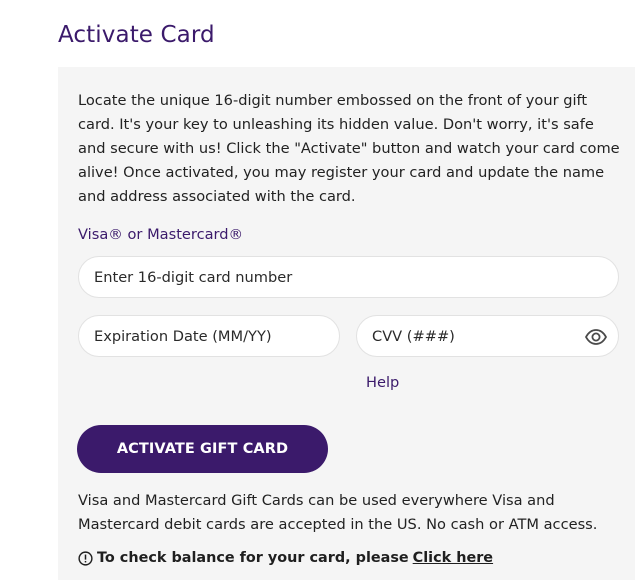  I want to click on check-balance-link: Click here, so click(453, 558).